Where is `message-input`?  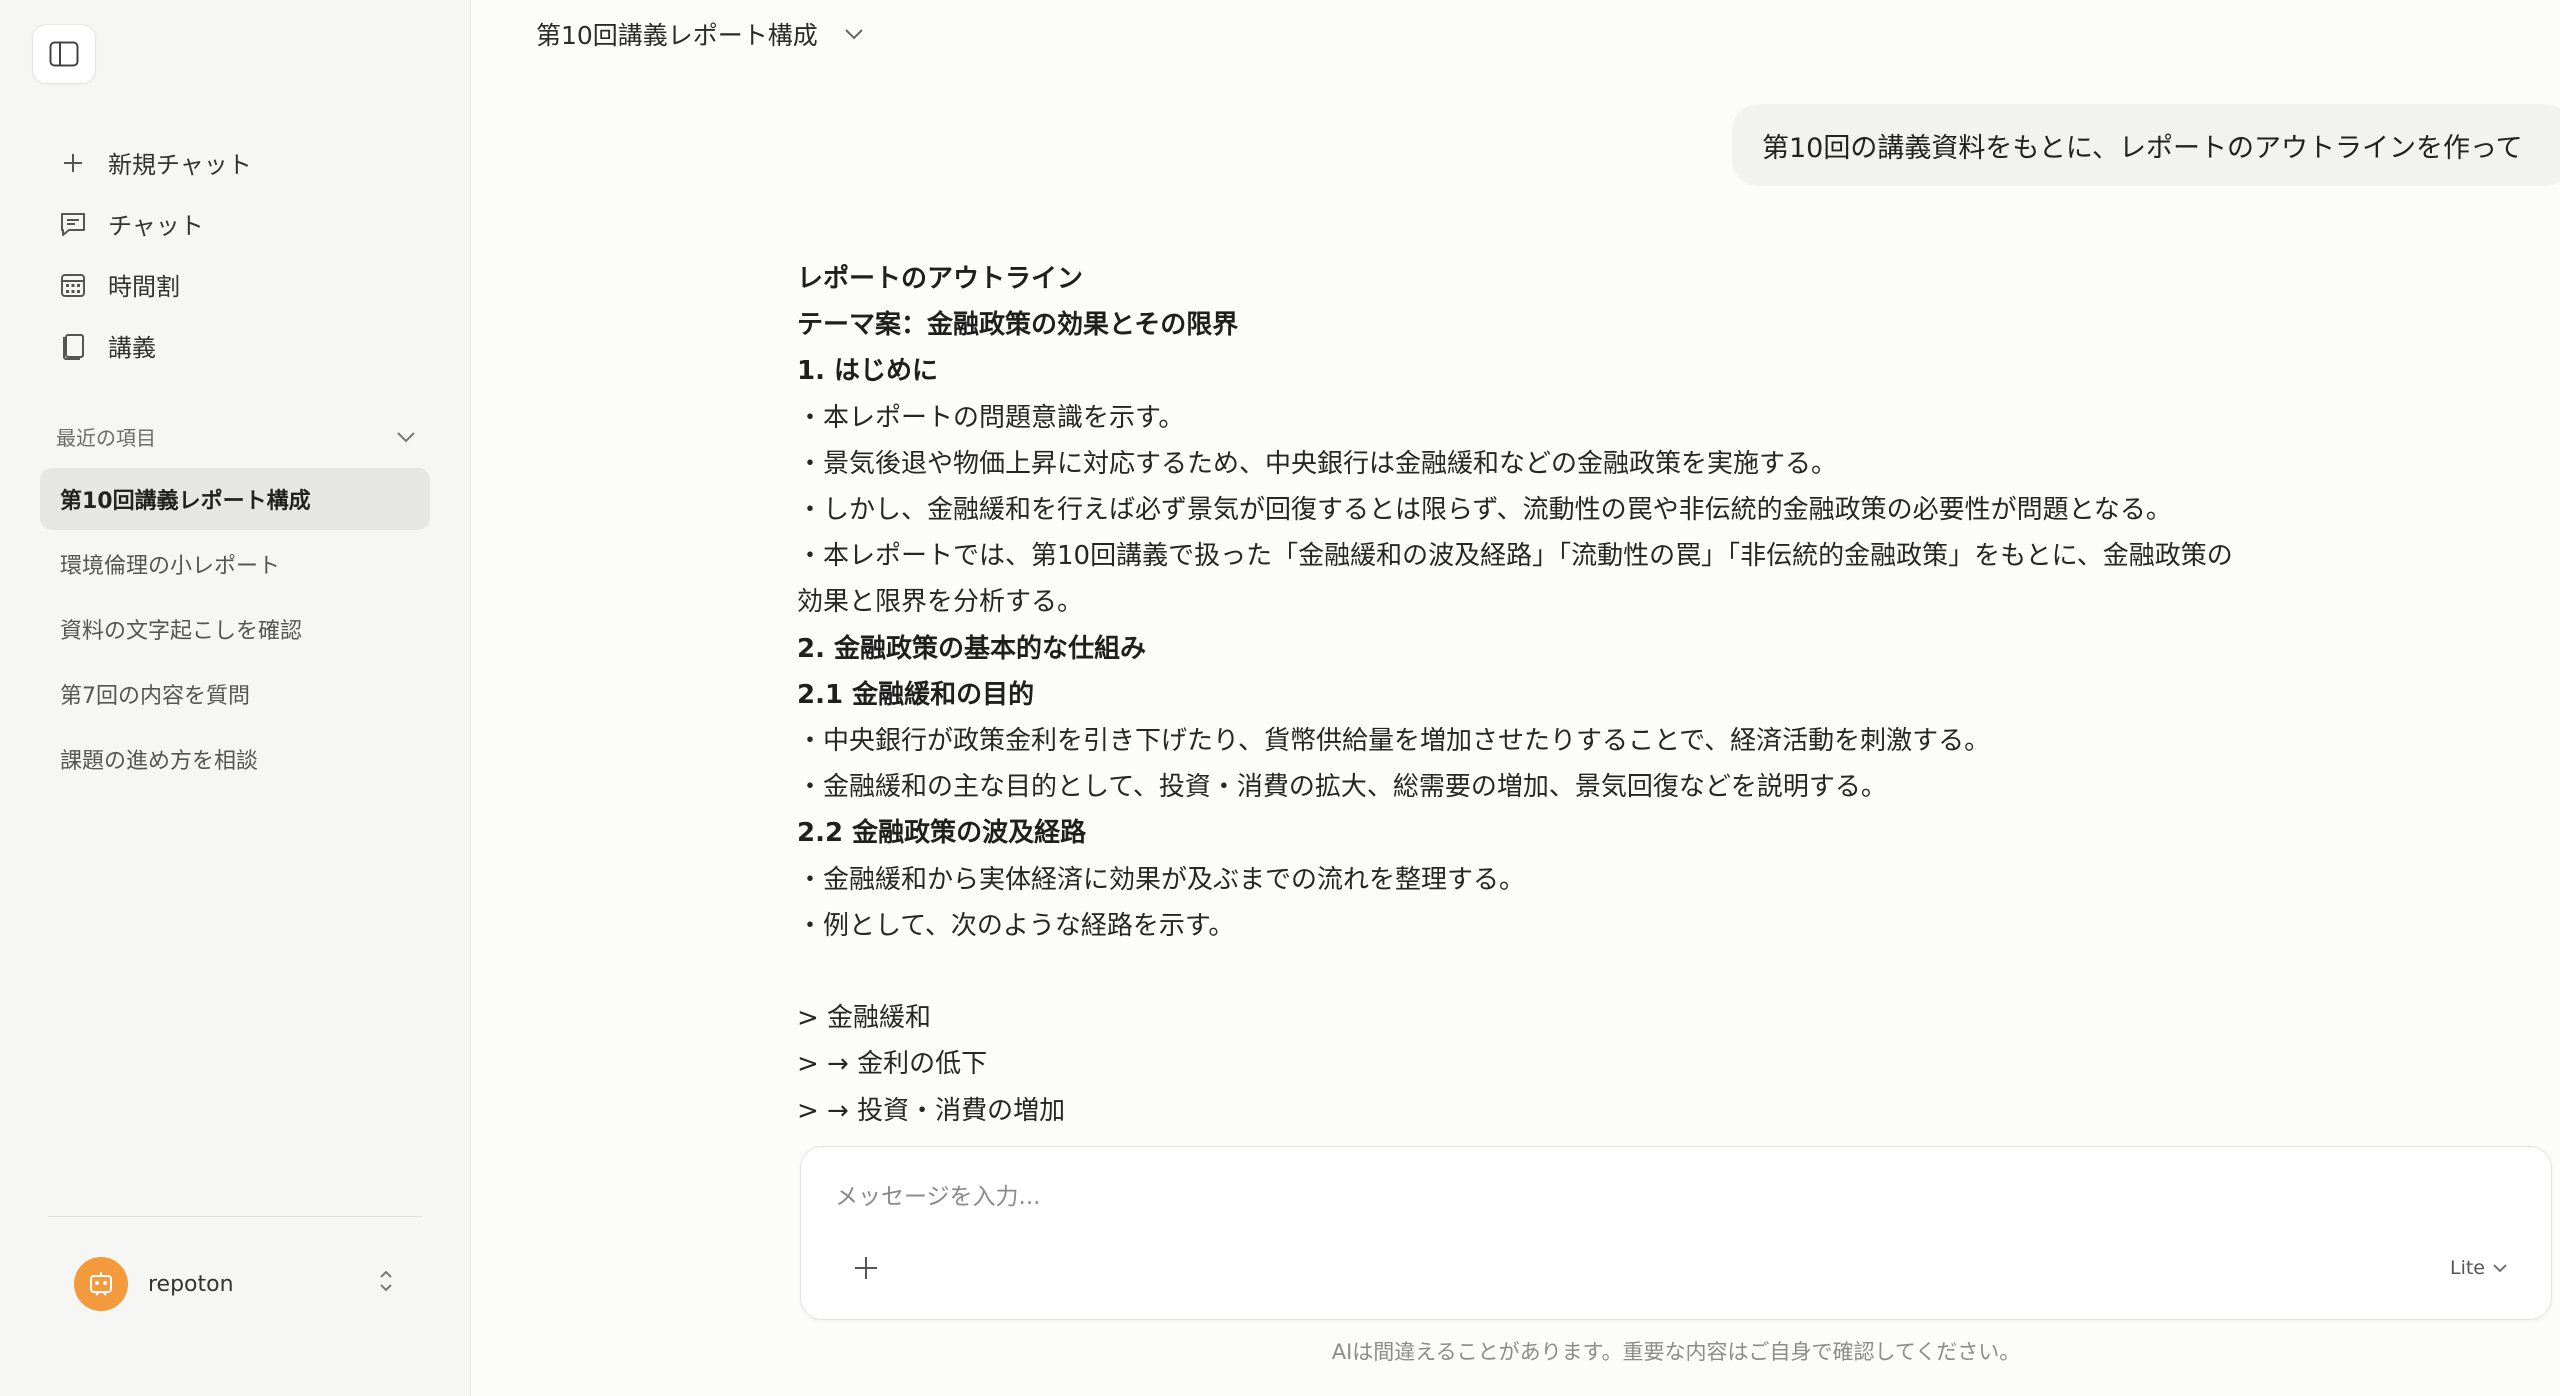 message-input is located at coordinates (1635, 1197).